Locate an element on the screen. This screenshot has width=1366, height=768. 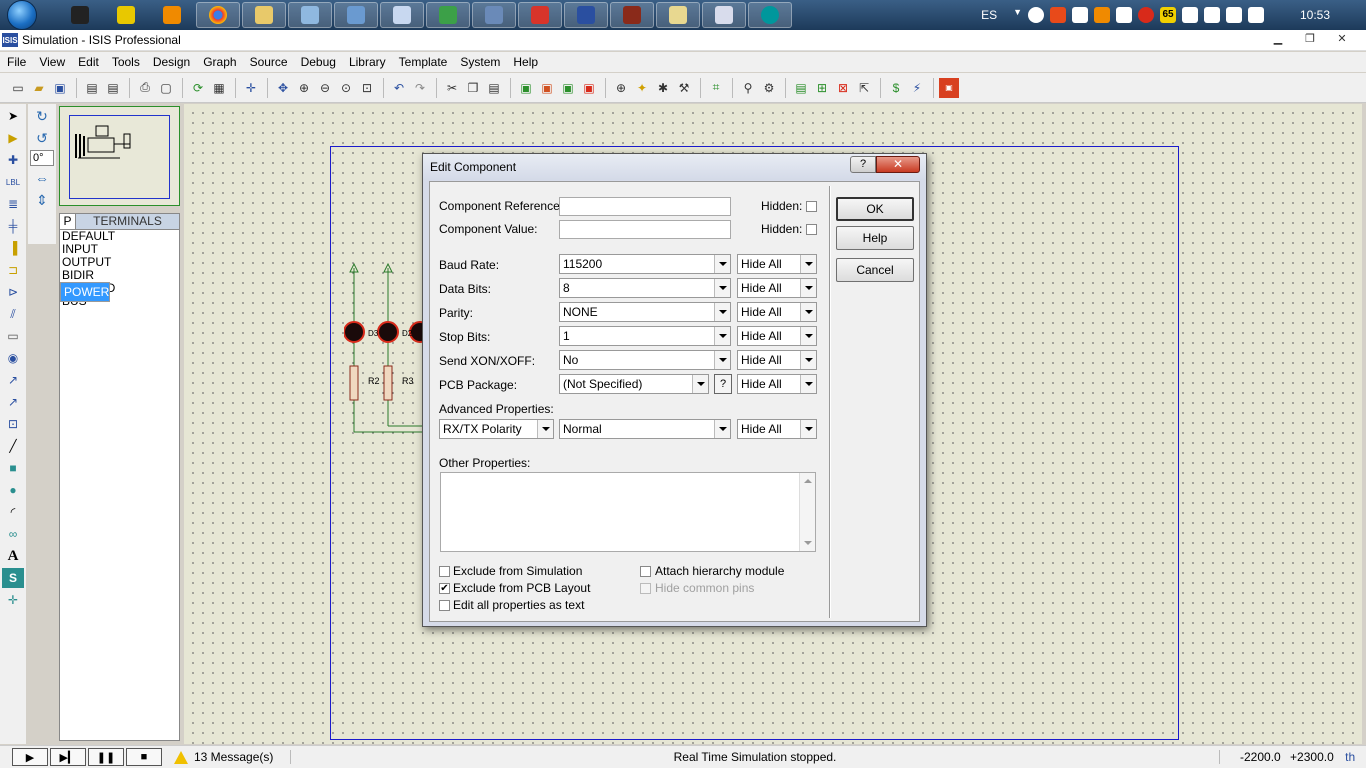
advanced-value-select: Normal is located at coordinates (645, 429).